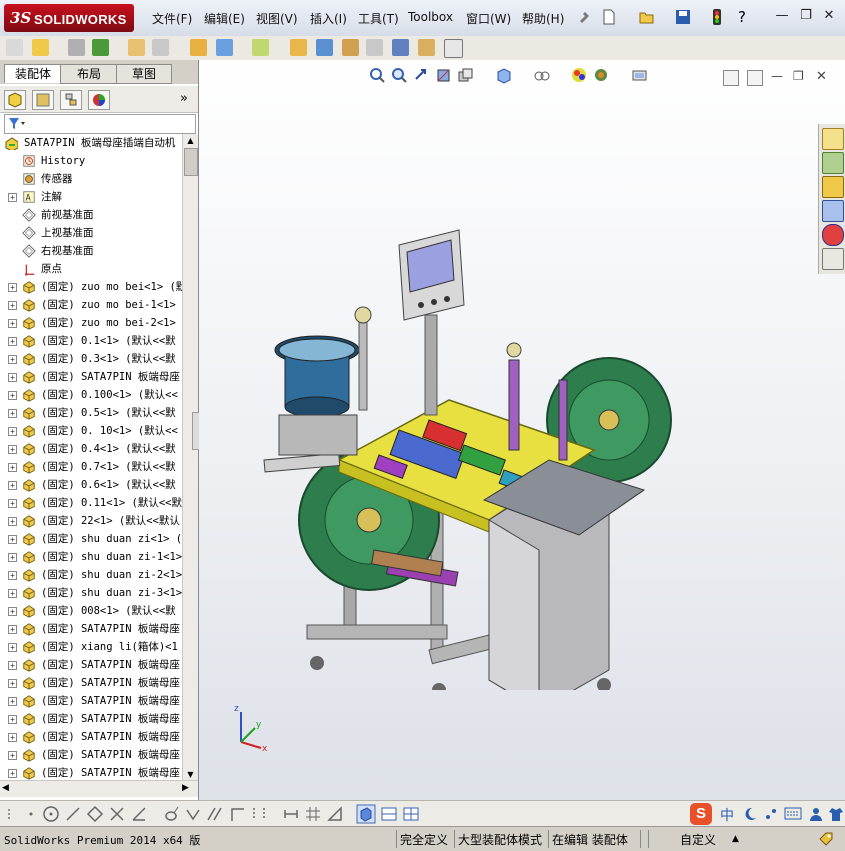 The height and width of the screenshot is (851, 845). Describe the element at coordinates (215, 814) in the screenshot. I see `parallel-lines-icon` at that location.